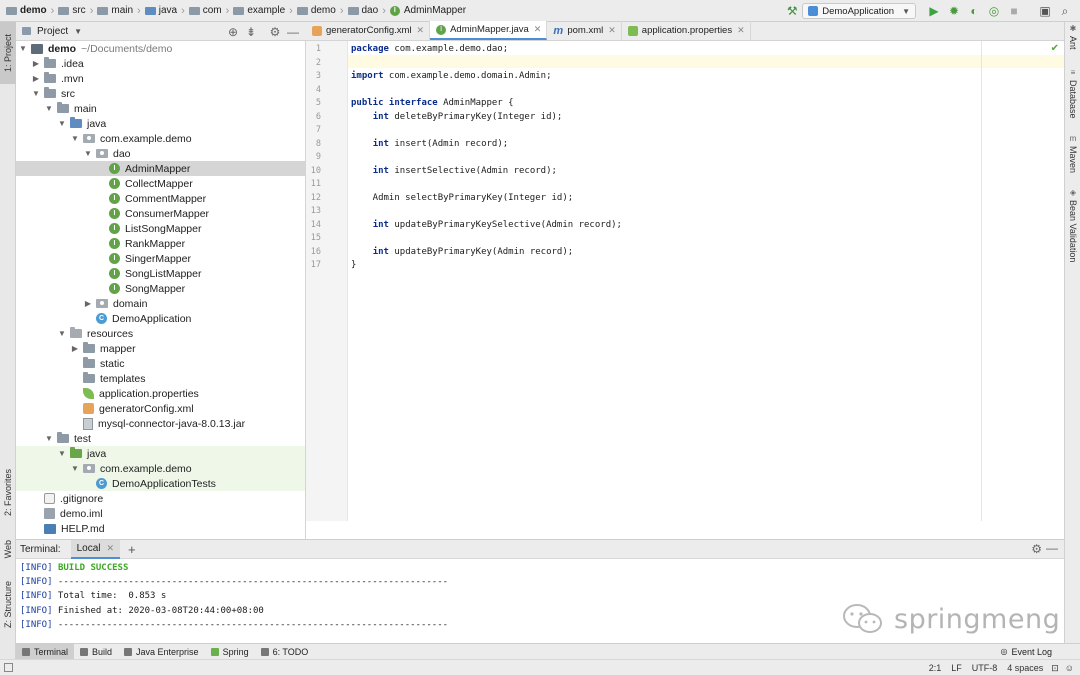  Describe the element at coordinates (954, 11) in the screenshot. I see `debug-icon: ✹` at that location.